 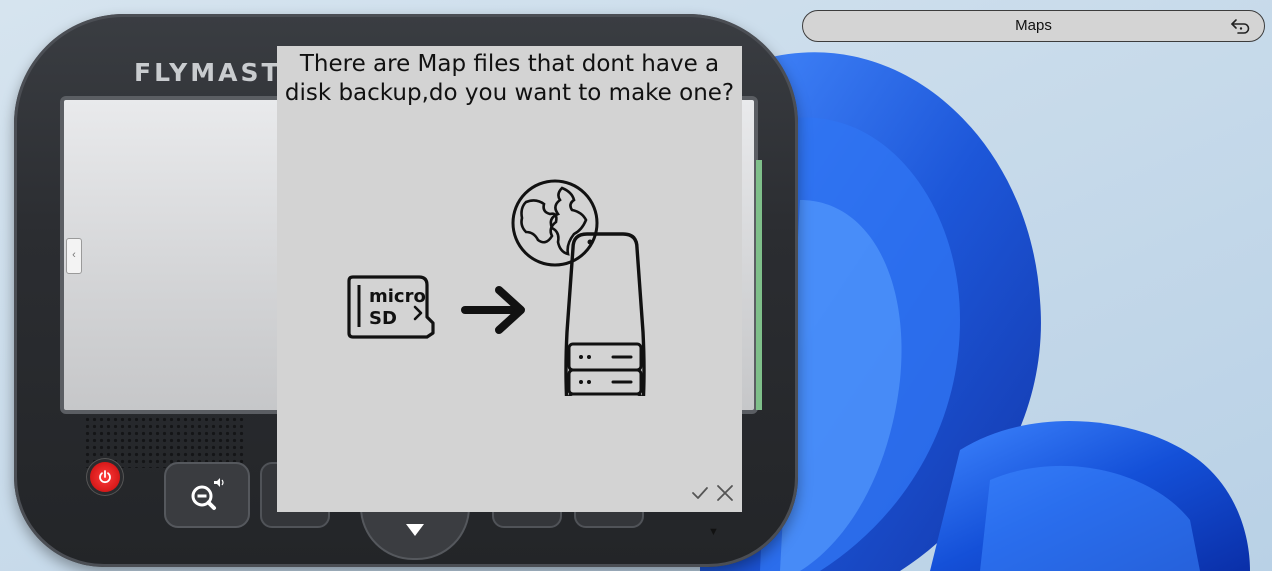 I want to click on back-arrow-icon, so click(x=1240, y=26).